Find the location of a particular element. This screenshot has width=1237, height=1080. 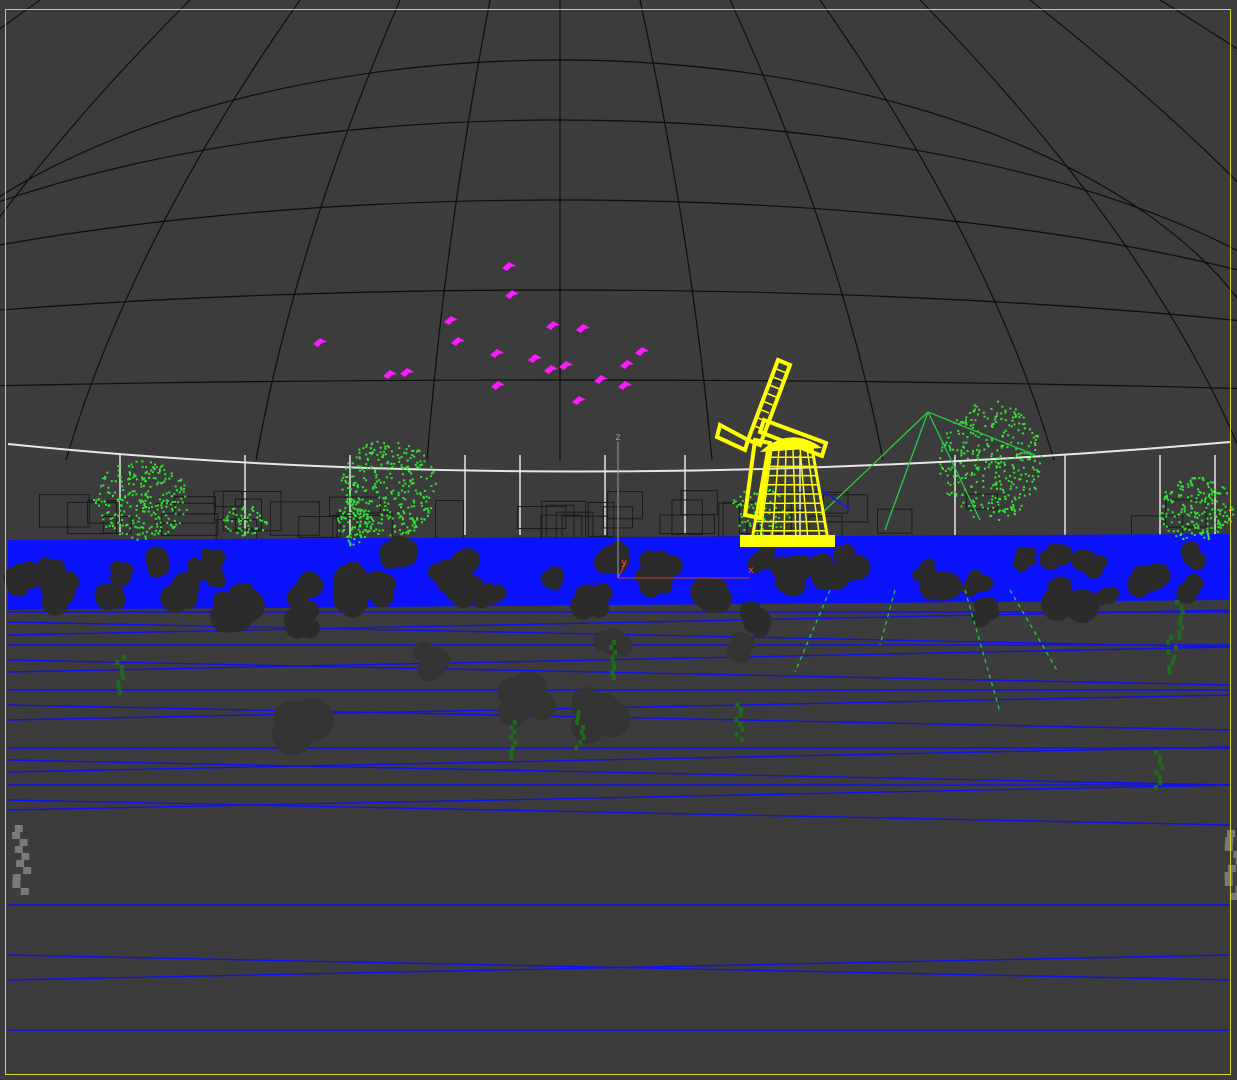

dome-meridian-line is located at coordinates (937, 230).